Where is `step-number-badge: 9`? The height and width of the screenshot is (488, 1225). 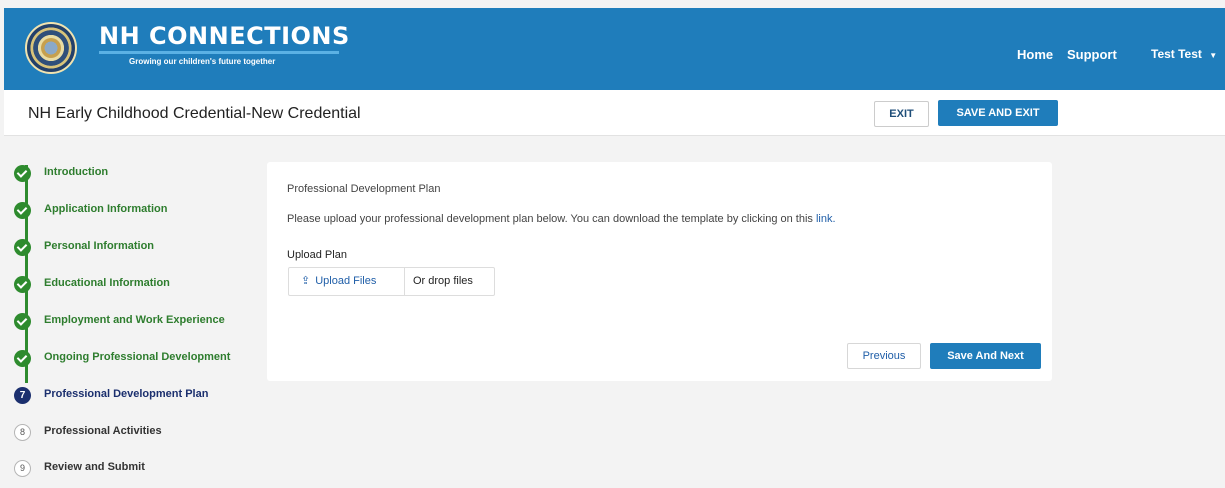
step-number-badge: 9 is located at coordinates (22, 468).